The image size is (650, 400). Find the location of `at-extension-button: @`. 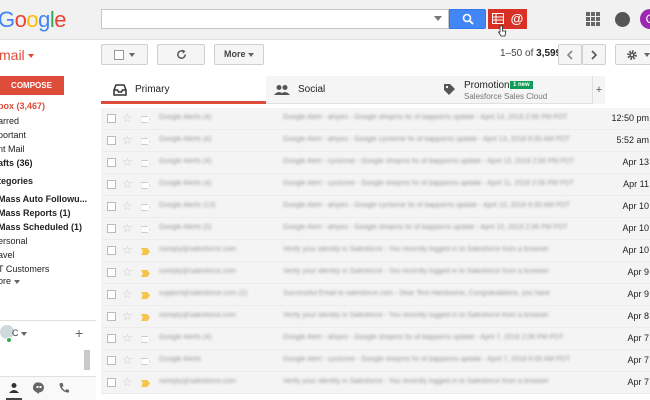

at-extension-button: @ is located at coordinates (517, 19).